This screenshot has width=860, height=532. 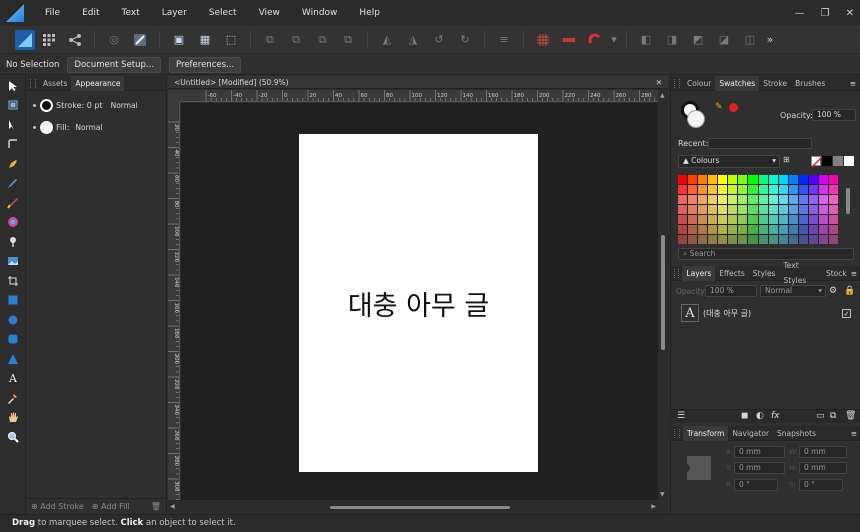 What do you see at coordinates (823, 468) in the screenshot?
I see `h-field: 0 mm` at bounding box center [823, 468].